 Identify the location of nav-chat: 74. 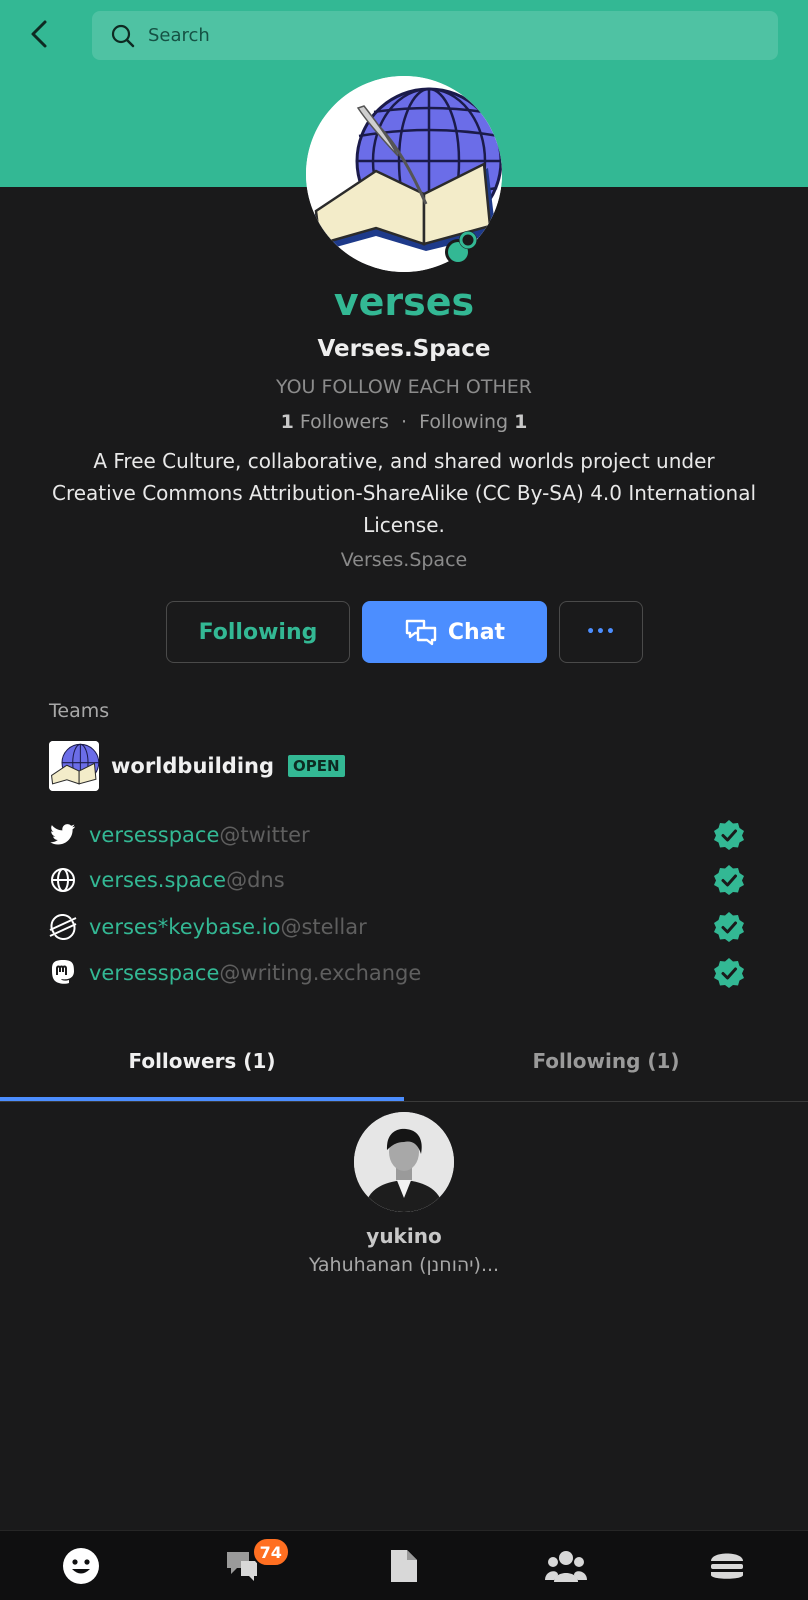
(243, 1565).